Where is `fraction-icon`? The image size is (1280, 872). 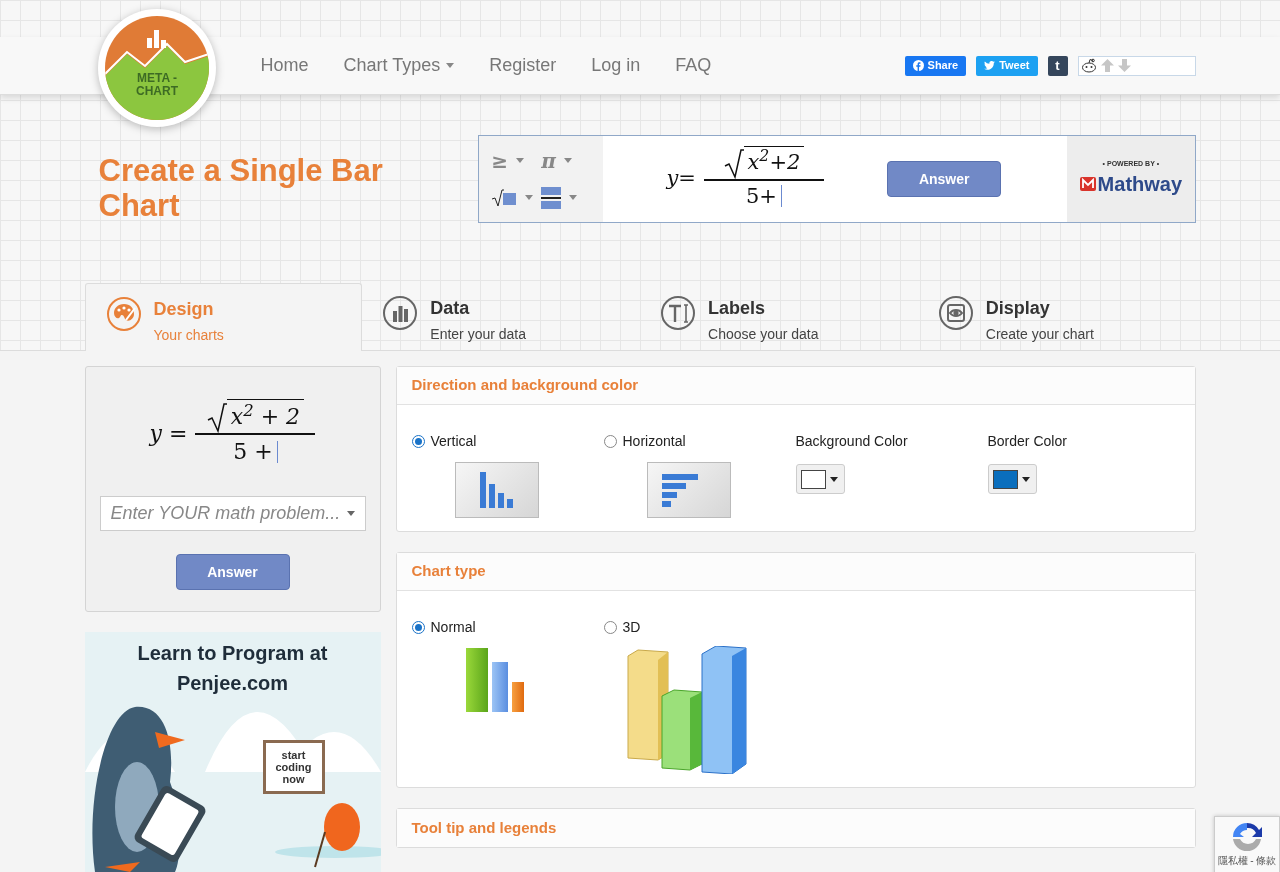 fraction-icon is located at coordinates (551, 197).